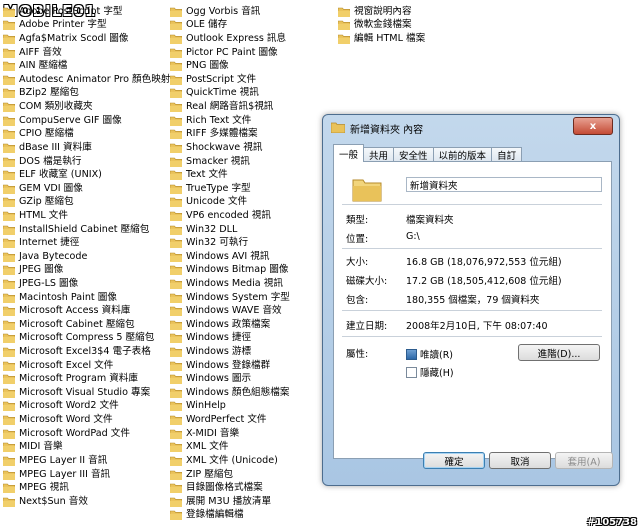 This screenshot has height=530, width=640. I want to click on folder-item: MIDI 音樂, so click(86, 448).